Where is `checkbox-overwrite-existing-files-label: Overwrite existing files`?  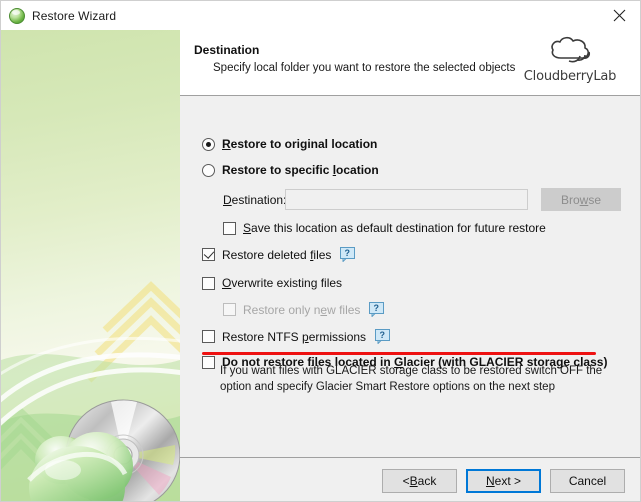
checkbox-overwrite-existing-files-label: Overwrite existing files is located at coordinates (282, 283).